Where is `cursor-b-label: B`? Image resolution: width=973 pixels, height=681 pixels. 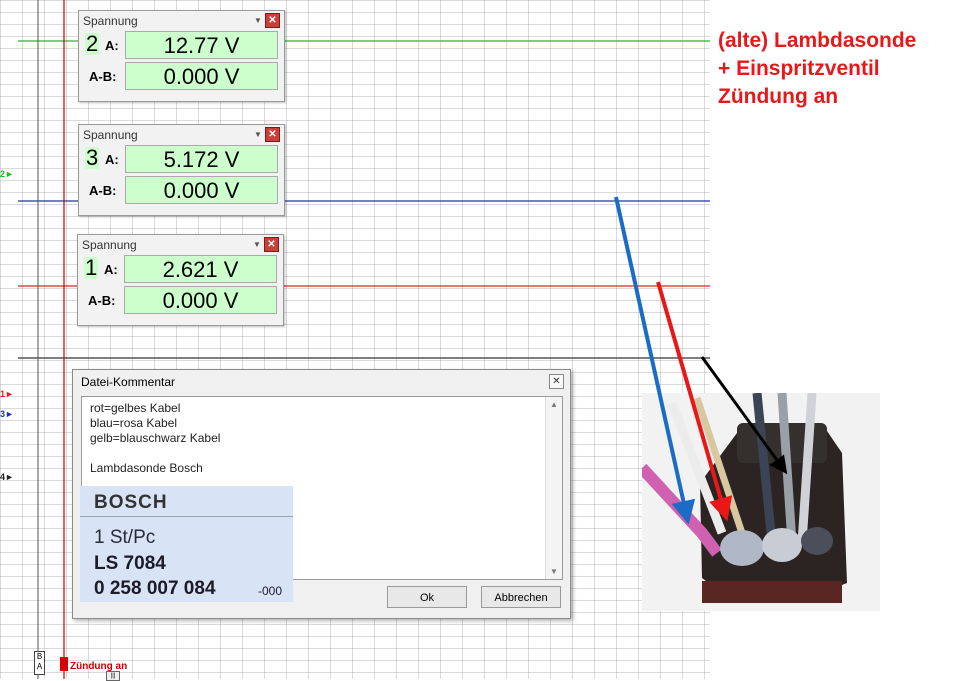
cursor-b-label: B is located at coordinates (39, 656).